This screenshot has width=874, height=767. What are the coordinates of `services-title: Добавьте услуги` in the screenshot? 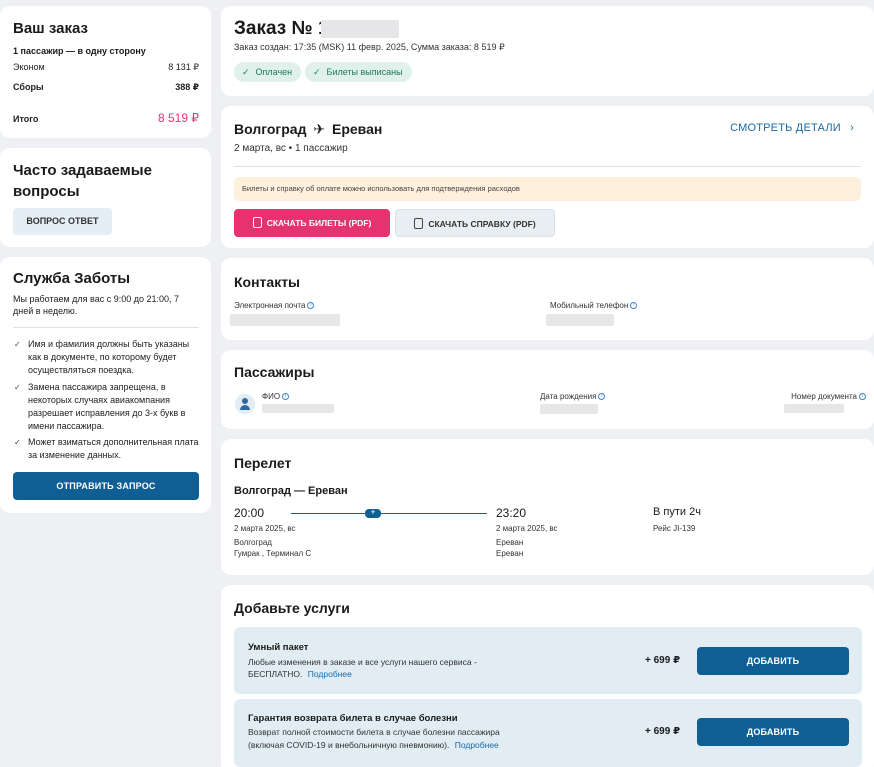 It's located at (292, 608).